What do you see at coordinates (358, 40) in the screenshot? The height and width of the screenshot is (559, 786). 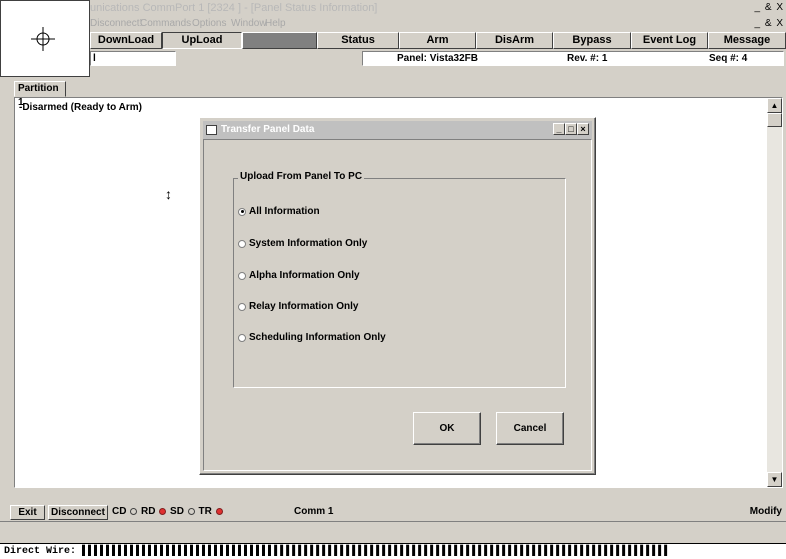 I see `status-button: Status` at bounding box center [358, 40].